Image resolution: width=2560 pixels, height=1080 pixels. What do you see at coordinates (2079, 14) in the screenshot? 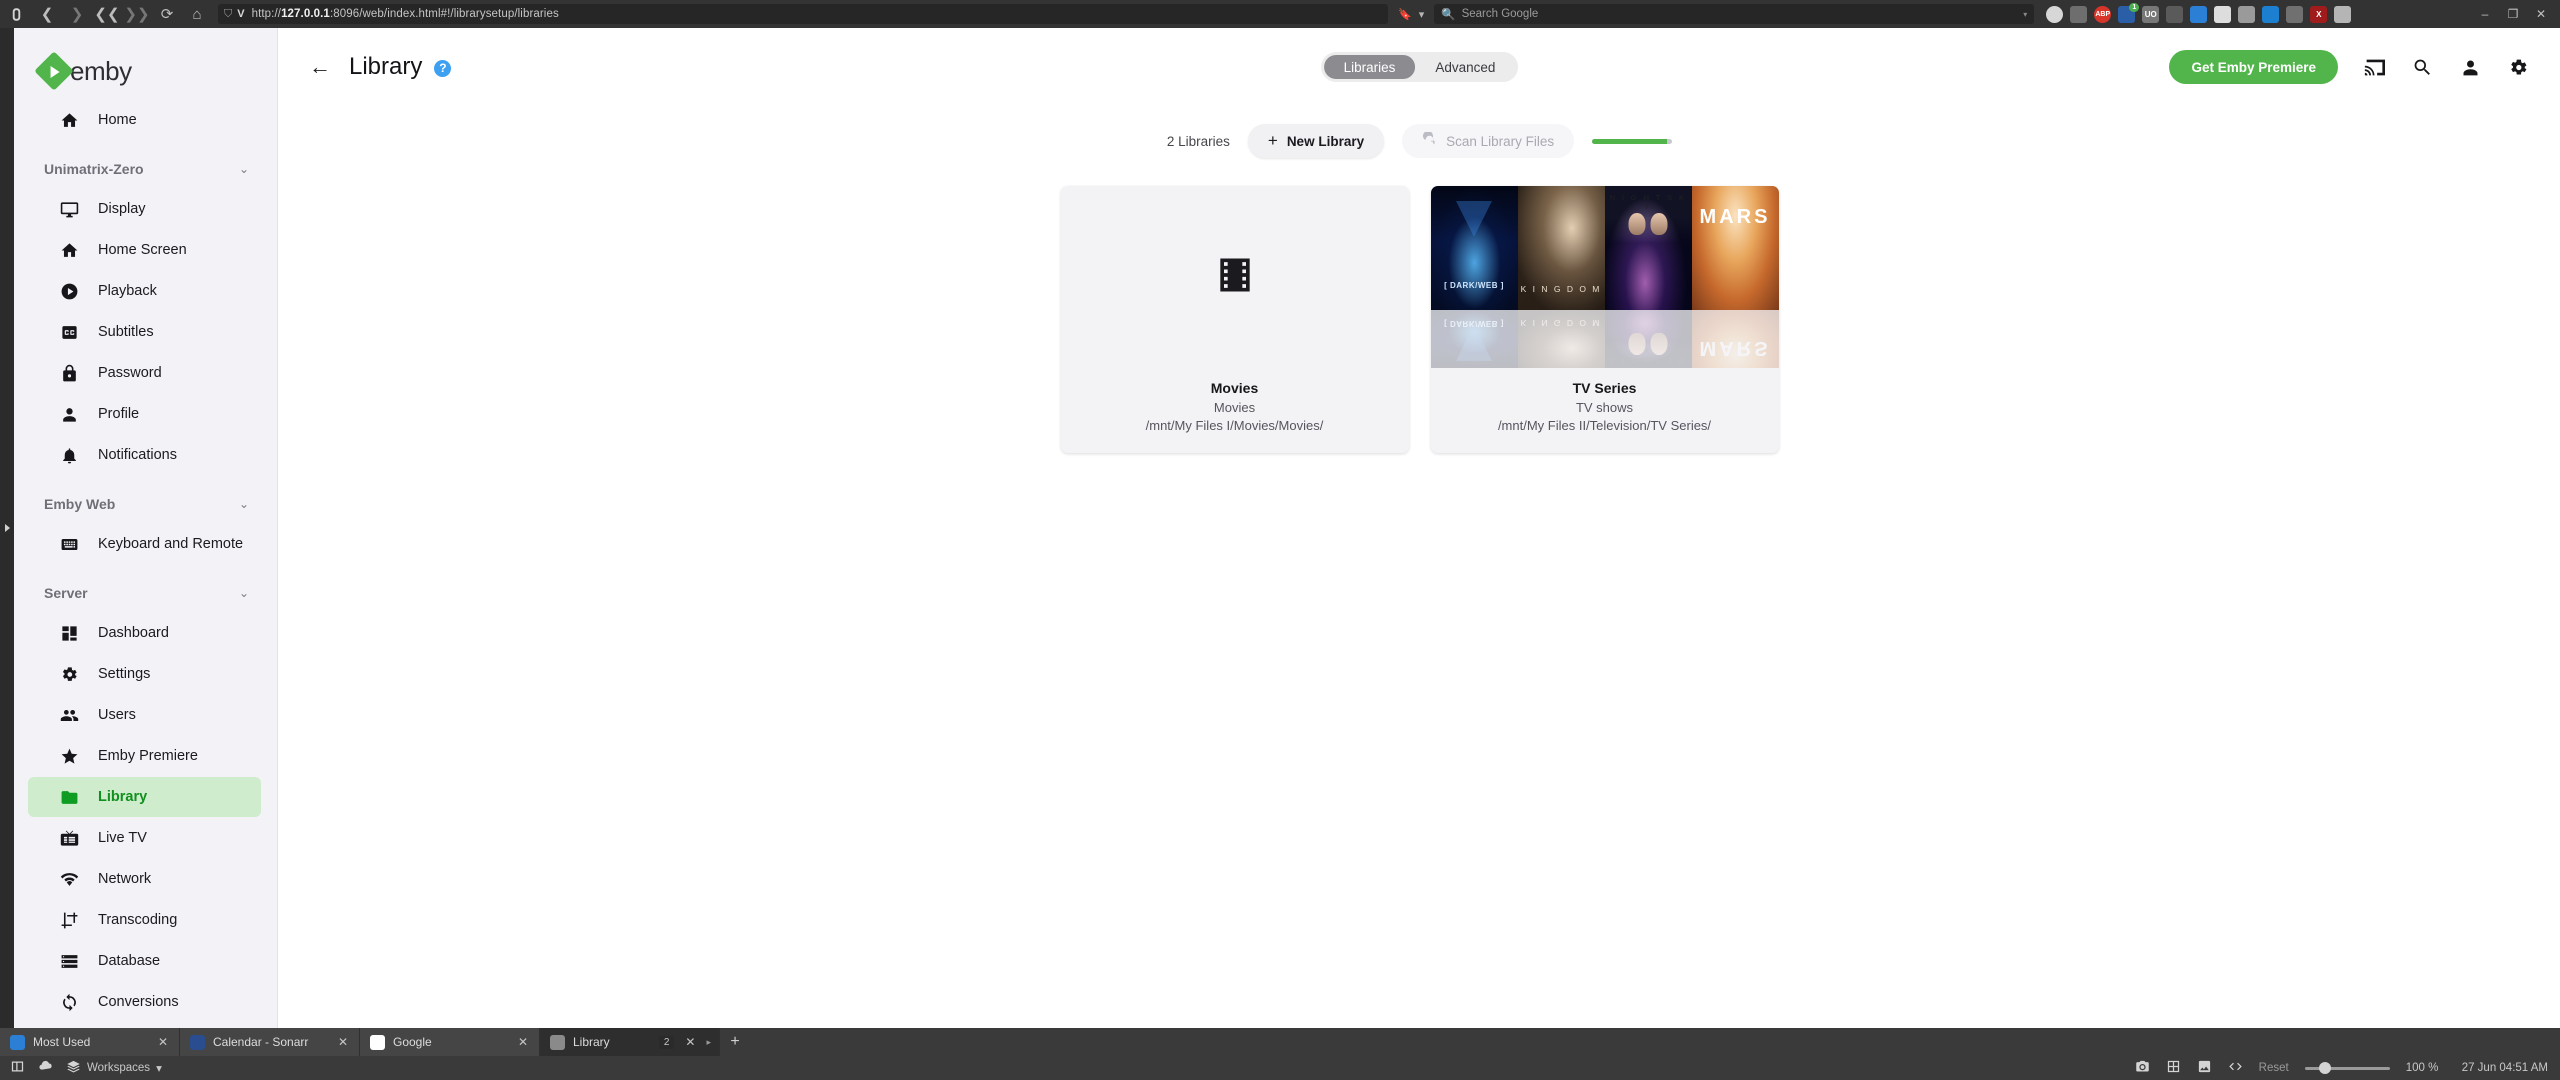
I see `globe-extension-icon` at bounding box center [2079, 14].